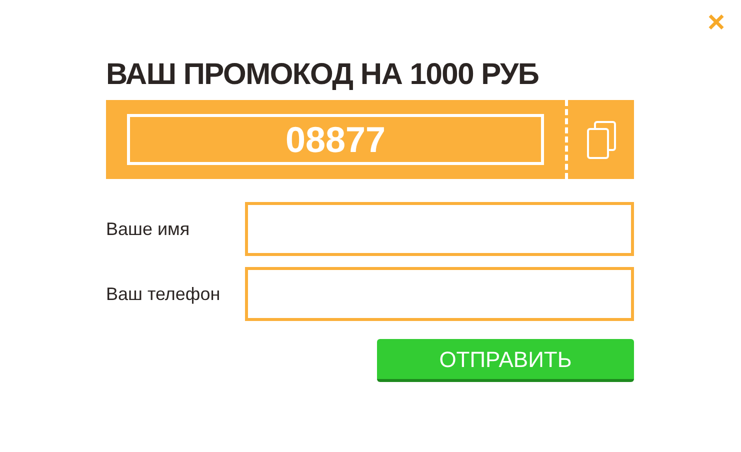 This screenshot has height=452, width=741. Describe the element at coordinates (335, 139) in the screenshot. I see `promo-code: 08877` at that location.